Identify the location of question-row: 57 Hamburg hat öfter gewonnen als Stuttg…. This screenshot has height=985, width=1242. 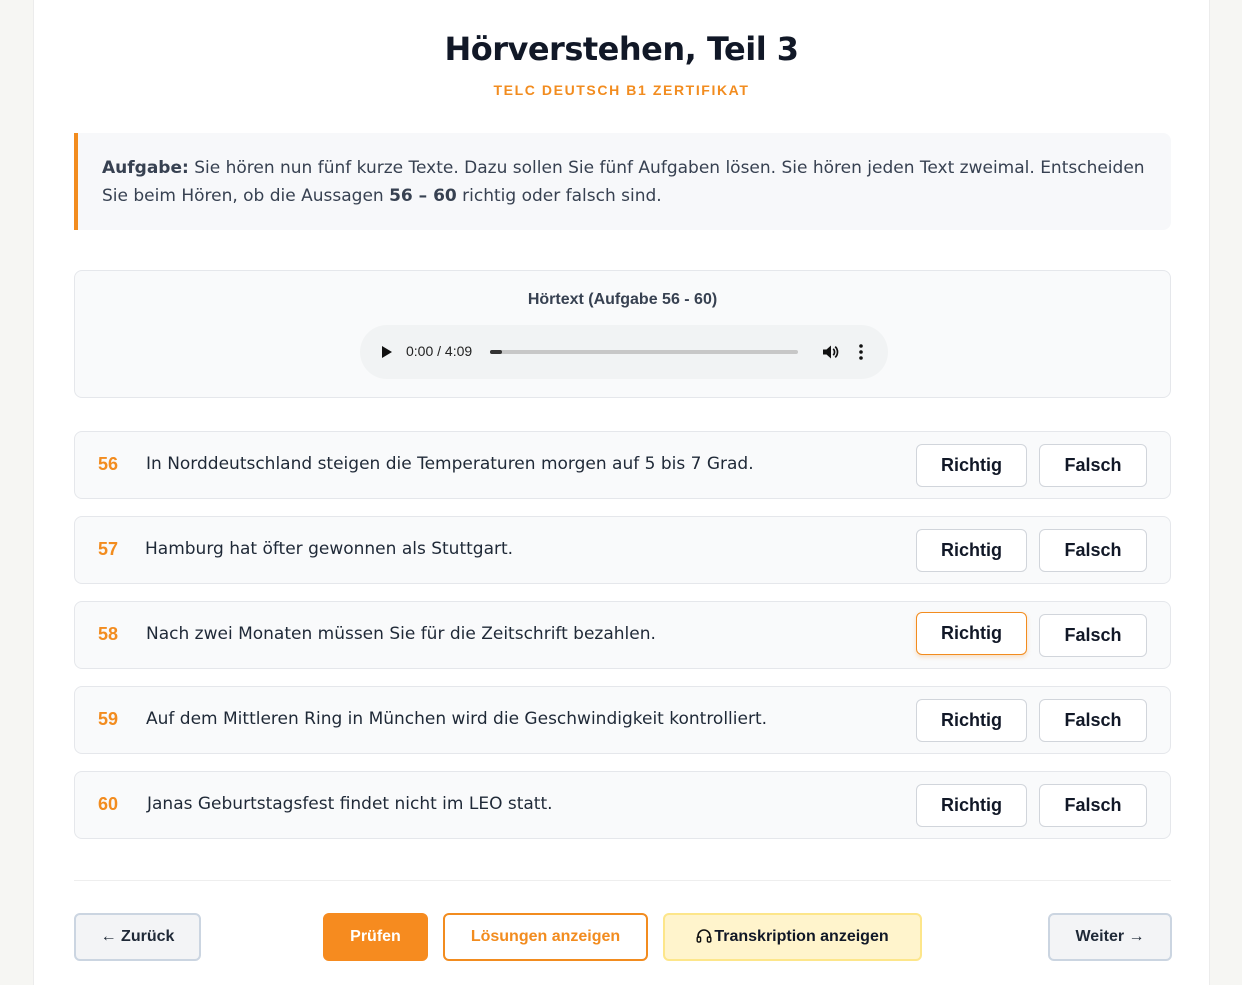
(622, 550).